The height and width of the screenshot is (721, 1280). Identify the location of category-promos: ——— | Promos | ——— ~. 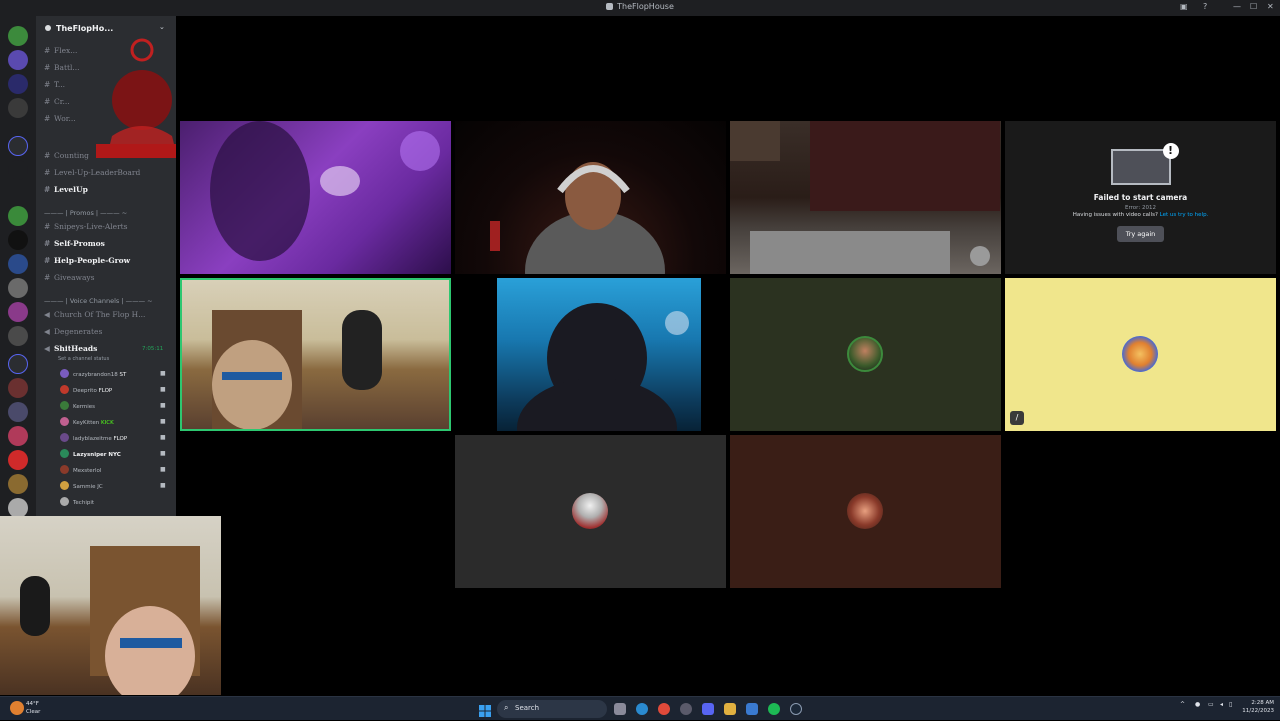
(85, 213).